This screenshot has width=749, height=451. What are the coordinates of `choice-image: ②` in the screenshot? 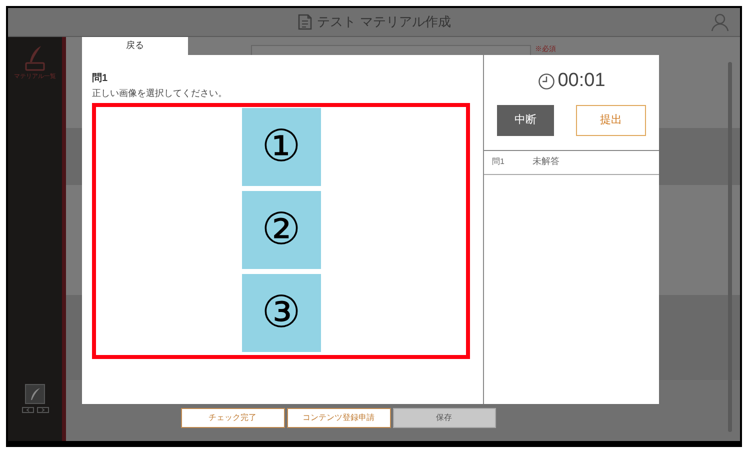 It's located at (281, 230).